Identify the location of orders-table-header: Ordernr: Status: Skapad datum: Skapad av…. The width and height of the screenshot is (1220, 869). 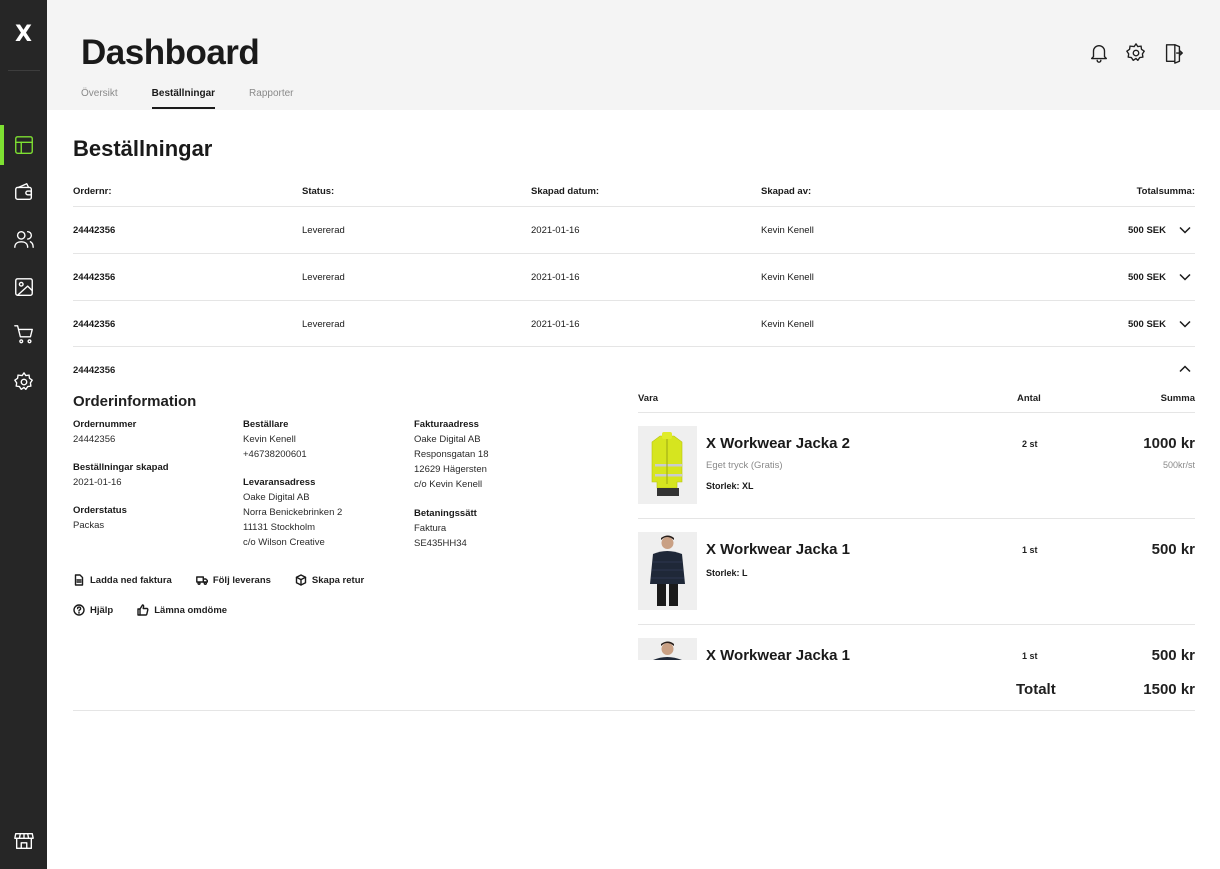
(634, 196).